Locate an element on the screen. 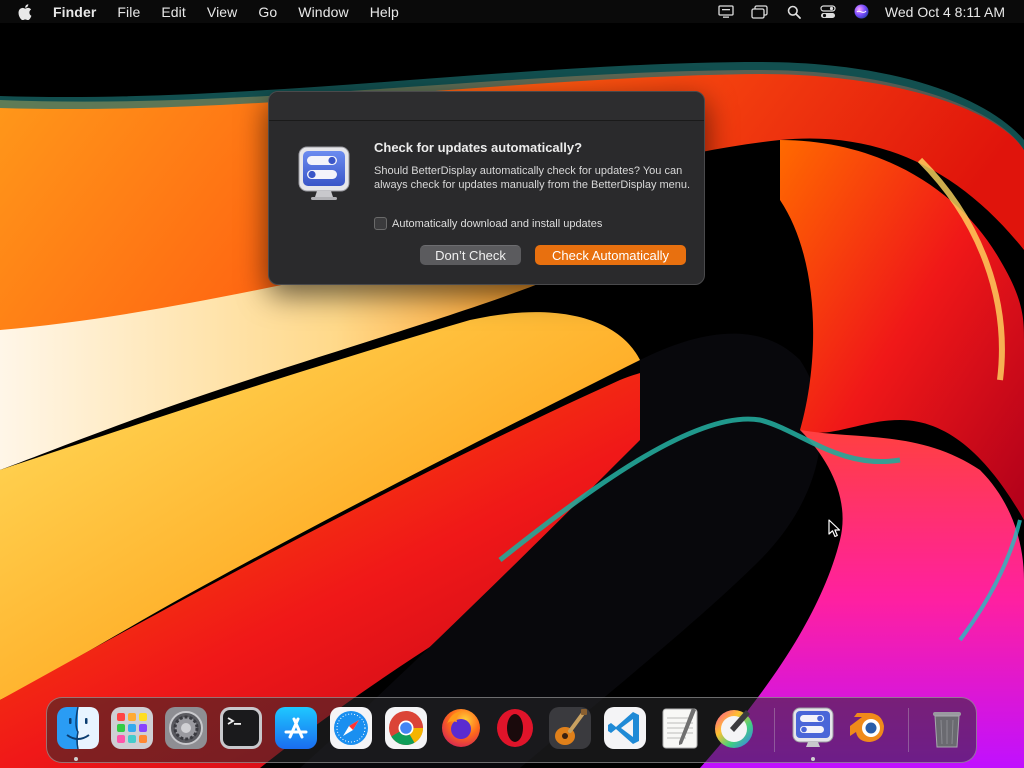 This screenshot has height=768, width=1024. menu-view: View is located at coordinates (222, 12).